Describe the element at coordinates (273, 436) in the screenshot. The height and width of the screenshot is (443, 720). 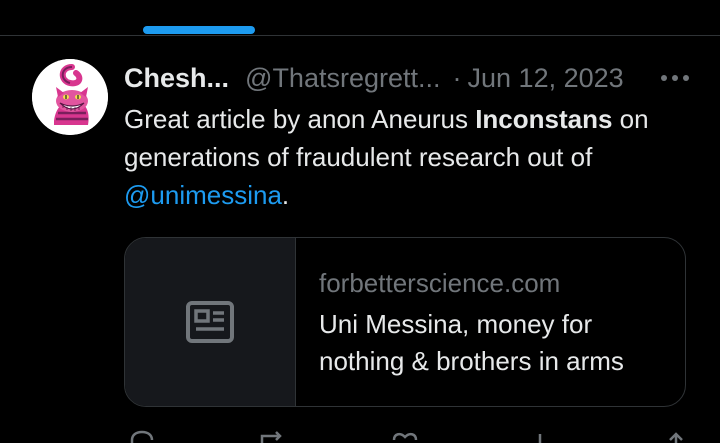
I see `repost-icon` at that location.